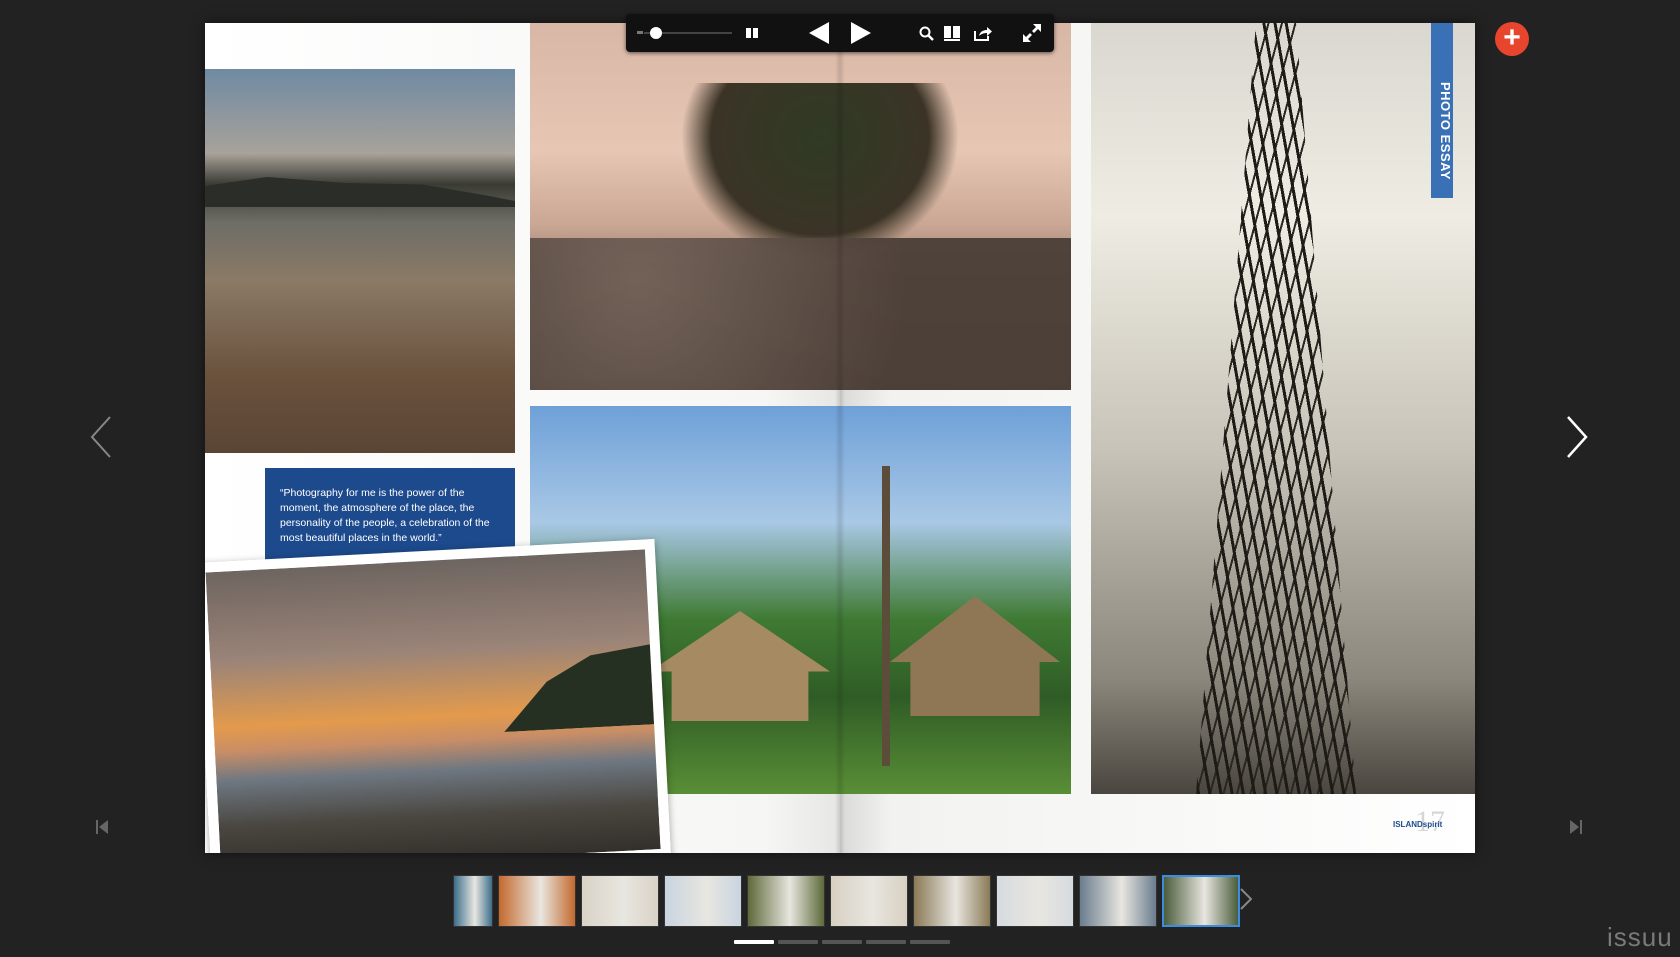 The image size is (1680, 957). I want to click on sunset-beach-photo, so click(438, 695).